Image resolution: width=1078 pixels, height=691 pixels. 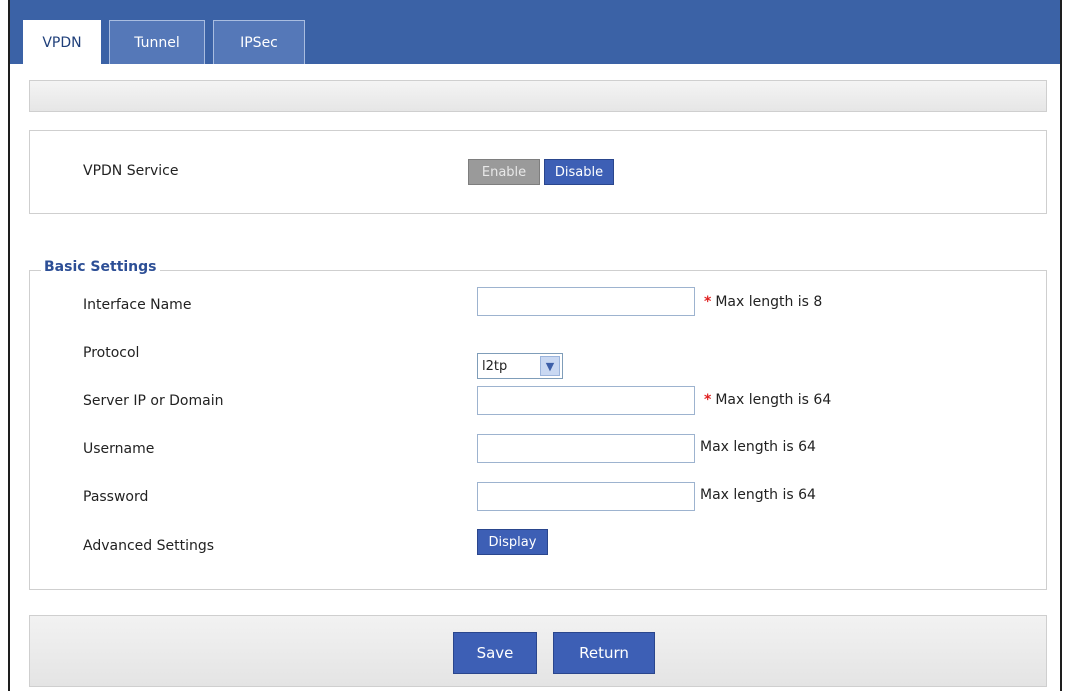 What do you see at coordinates (131, 171) in the screenshot?
I see `vpdn-service-label: VPDN Service` at bounding box center [131, 171].